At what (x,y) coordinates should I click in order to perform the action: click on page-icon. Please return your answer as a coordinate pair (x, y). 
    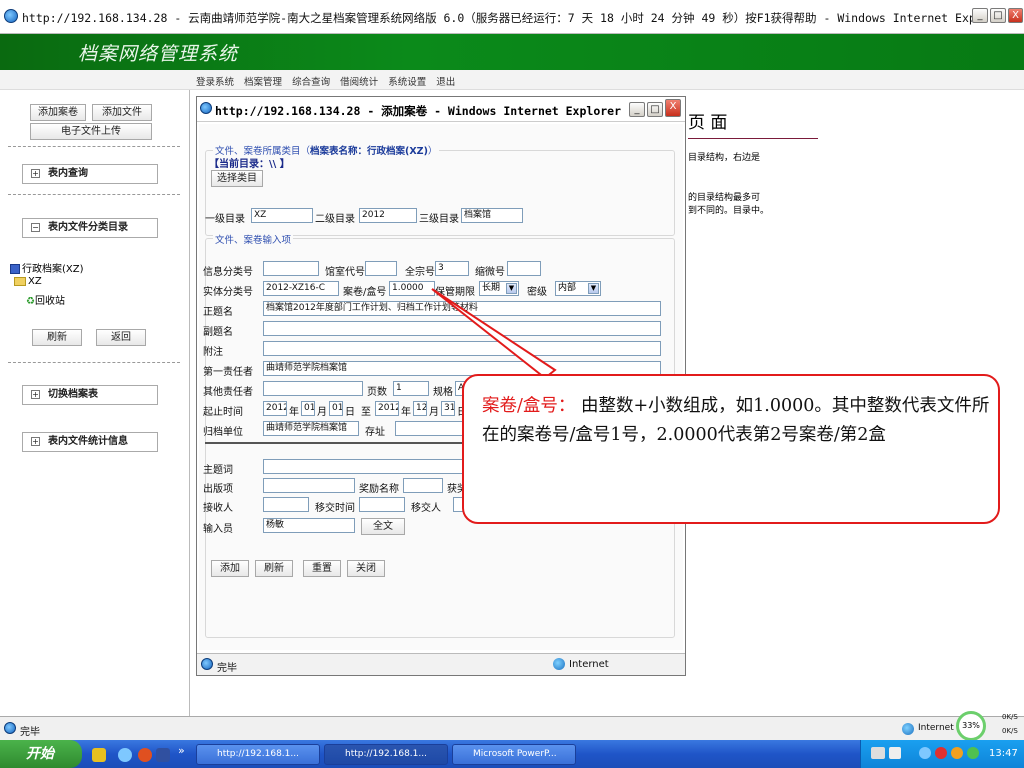
    Looking at the image, I should click on (10, 728).